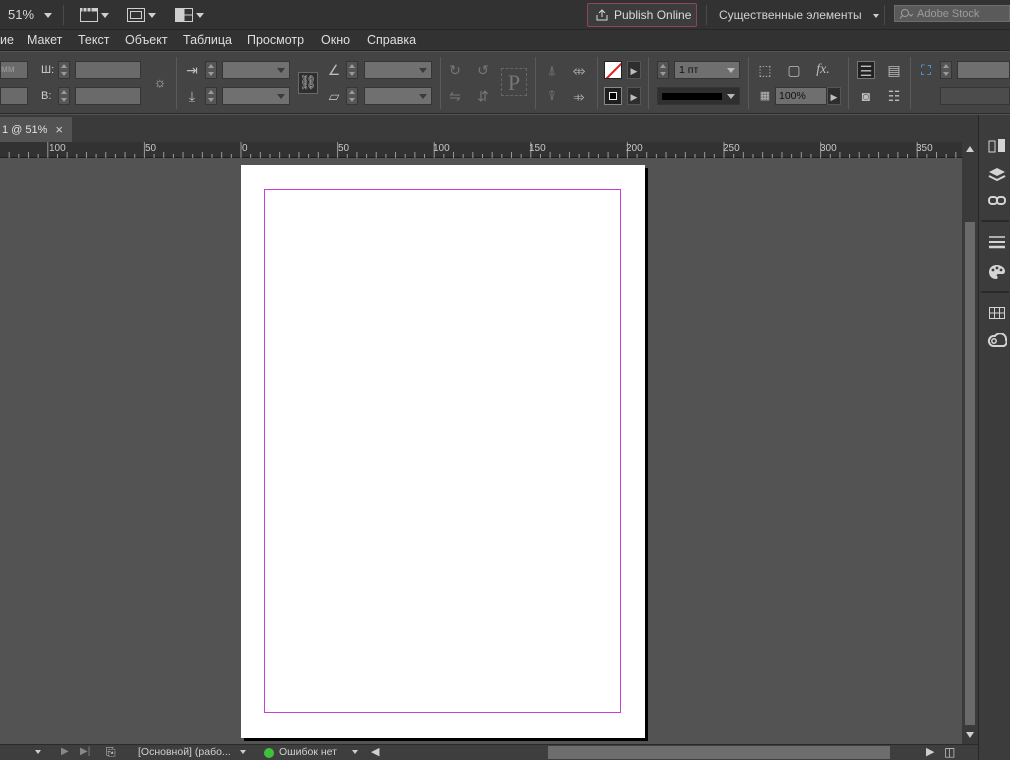 The image size is (1010, 760). What do you see at coordinates (398, 96) in the screenshot?
I see `shear-dropdown` at bounding box center [398, 96].